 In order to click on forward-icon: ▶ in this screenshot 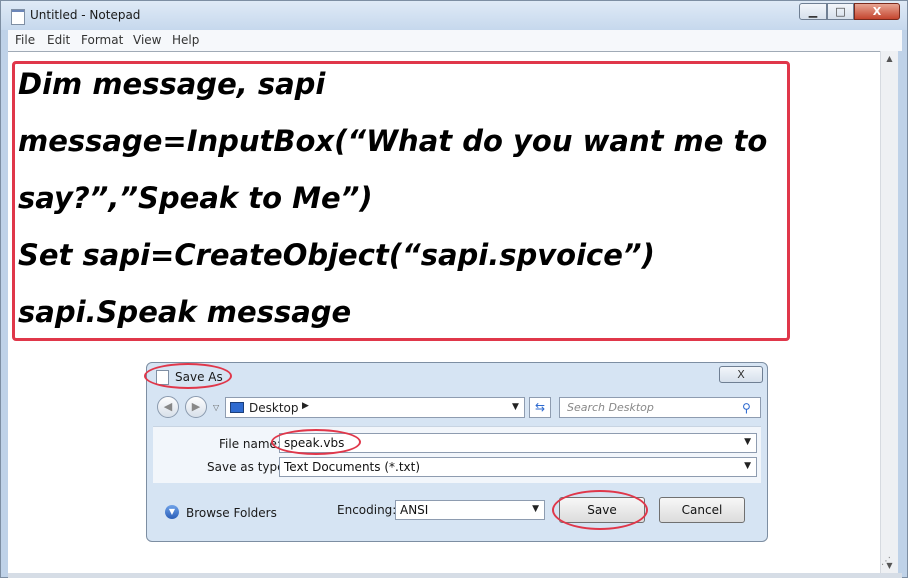, I will do `click(196, 406)`.